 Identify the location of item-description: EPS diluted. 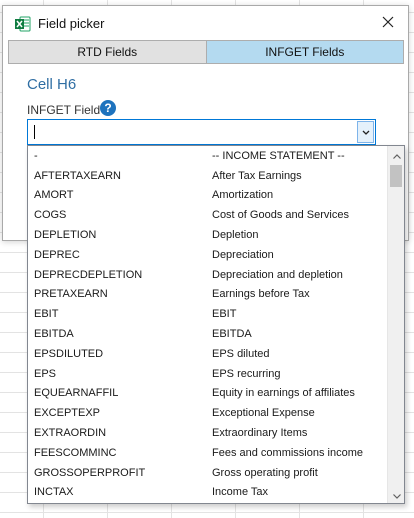
(241, 353).